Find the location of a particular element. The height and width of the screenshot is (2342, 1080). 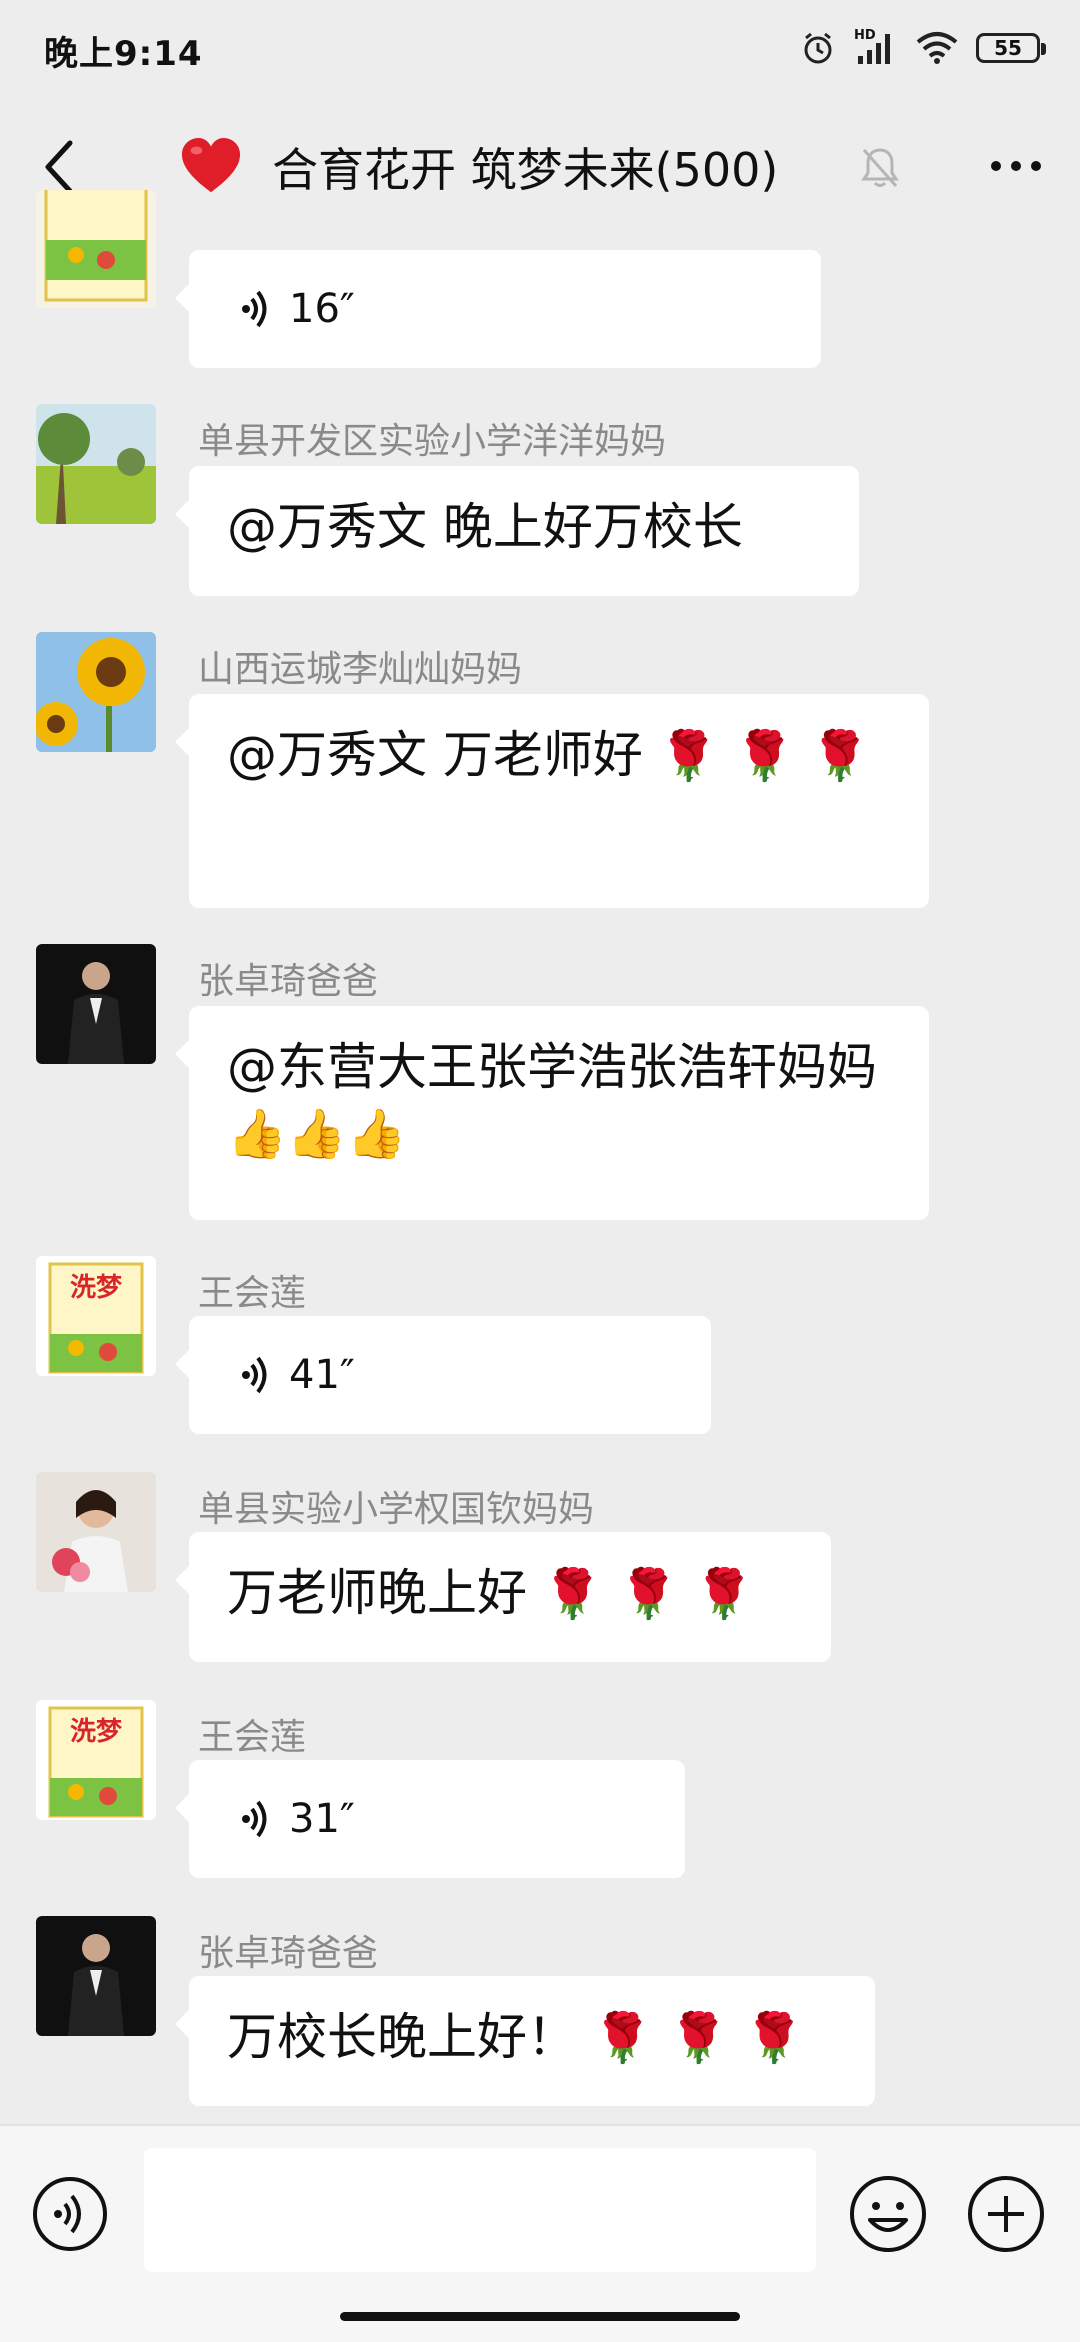

signal-icon: HD is located at coordinates (876, 47).